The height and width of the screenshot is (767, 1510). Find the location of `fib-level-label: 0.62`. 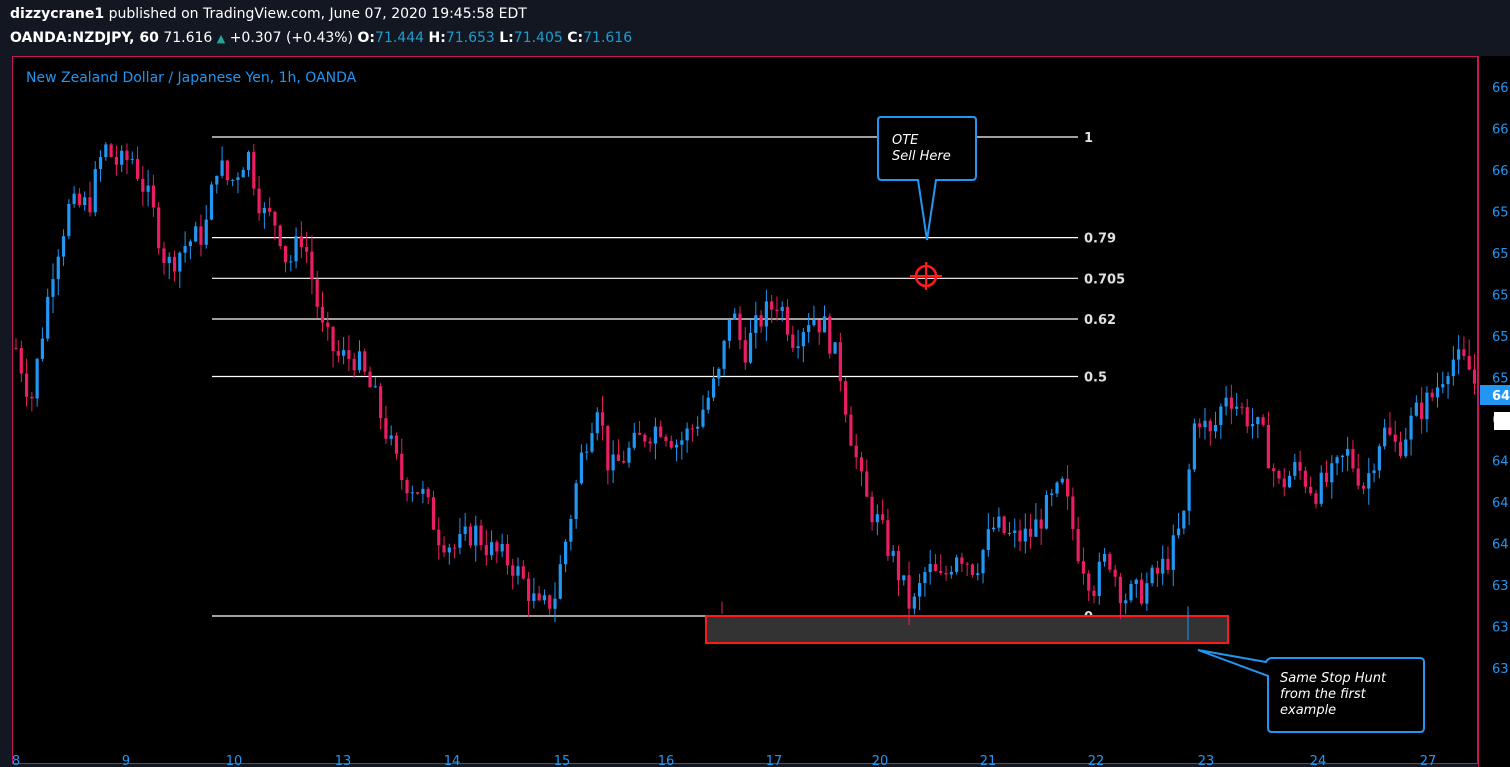

fib-level-label: 0.62 is located at coordinates (1100, 320).